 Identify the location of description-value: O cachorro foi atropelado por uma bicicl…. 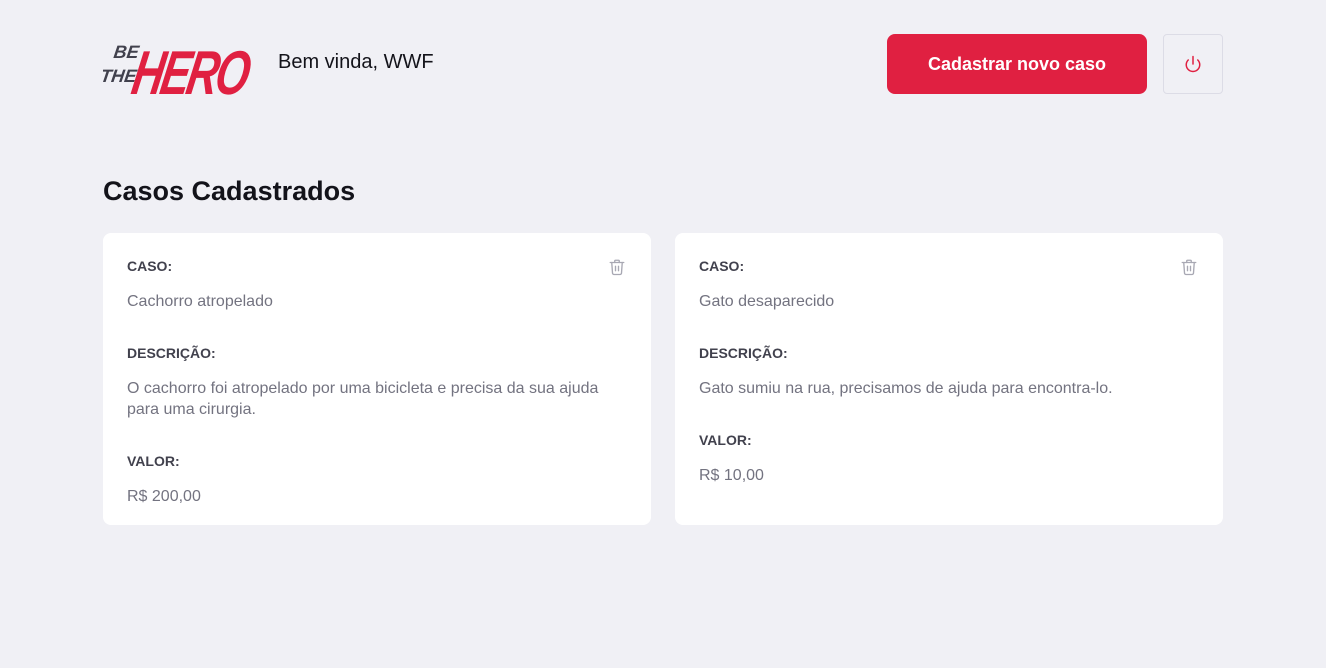
(363, 399).